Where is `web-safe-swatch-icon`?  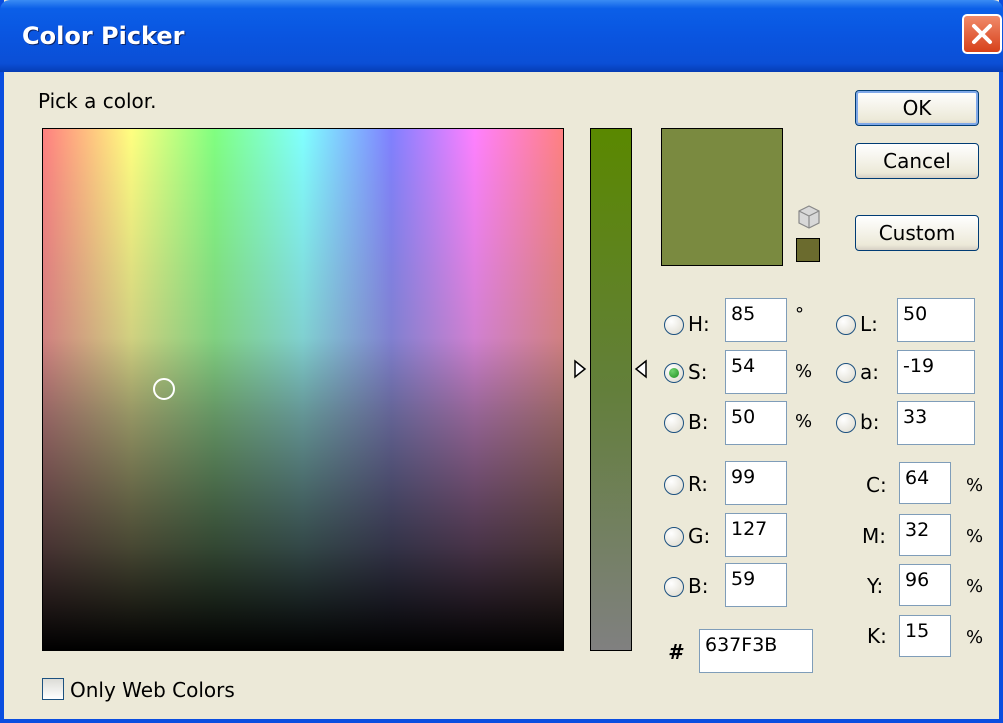
web-safe-swatch-icon is located at coordinates (808, 250).